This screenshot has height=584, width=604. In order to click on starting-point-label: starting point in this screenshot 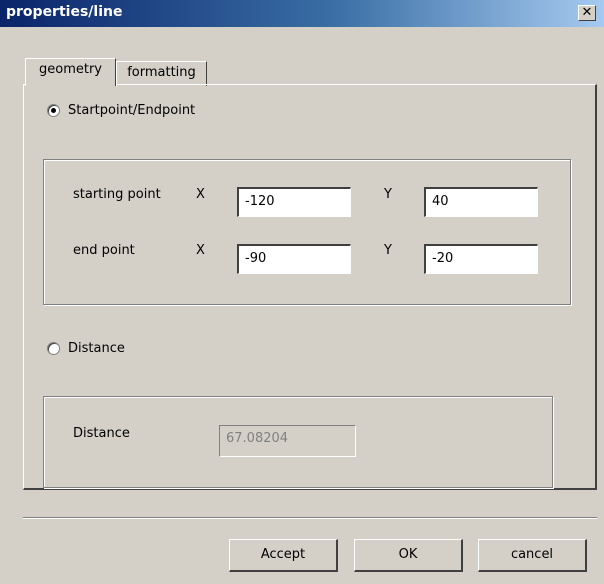, I will do `click(117, 194)`.